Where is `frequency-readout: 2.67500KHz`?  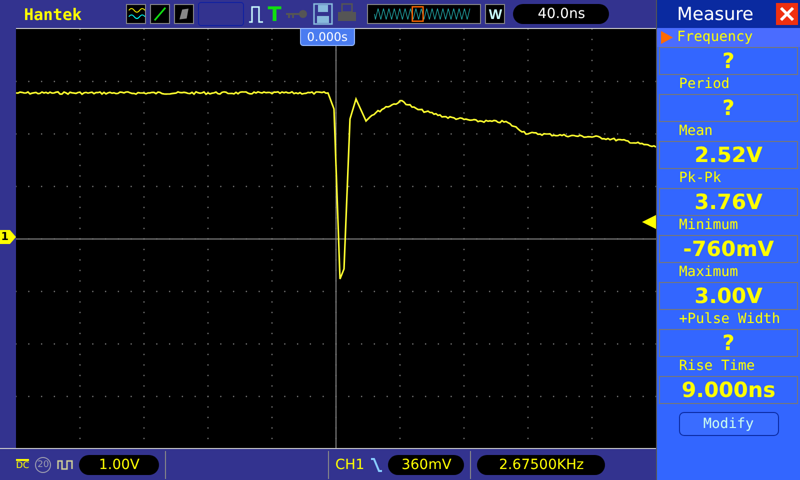
frequency-readout: 2.67500KHz is located at coordinates (541, 464).